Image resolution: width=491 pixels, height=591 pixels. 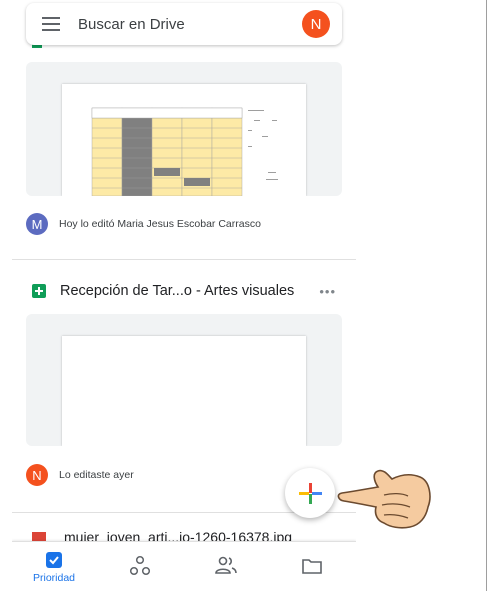 What do you see at coordinates (316, 24) in the screenshot?
I see `account-avatar: N` at bounding box center [316, 24].